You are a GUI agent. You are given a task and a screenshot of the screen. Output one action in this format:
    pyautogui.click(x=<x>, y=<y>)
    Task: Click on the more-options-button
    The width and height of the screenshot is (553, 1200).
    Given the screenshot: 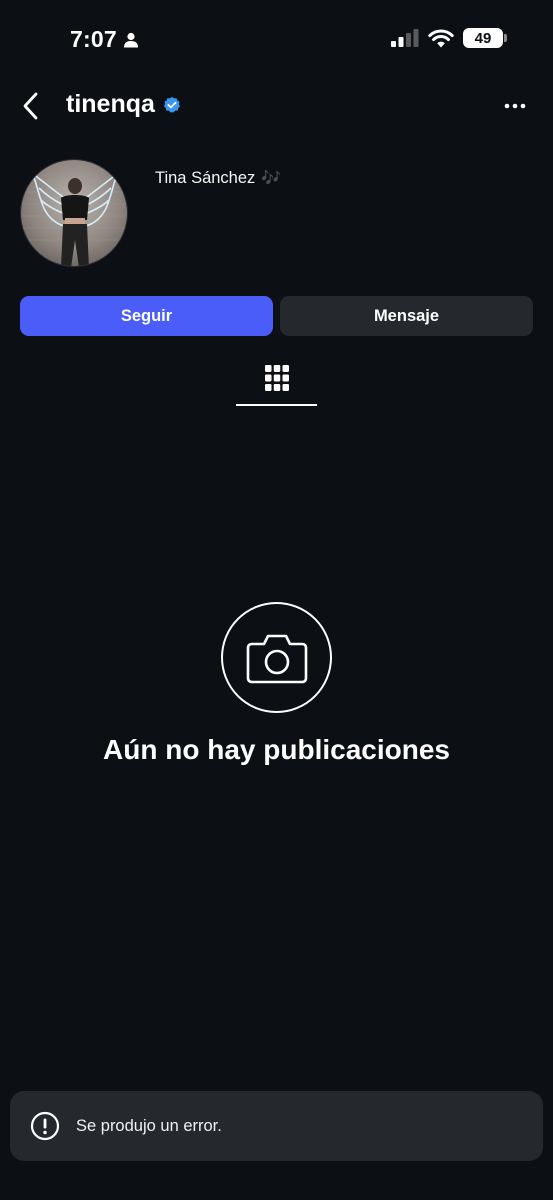 What is the action you would take?
    pyautogui.click(x=515, y=106)
    